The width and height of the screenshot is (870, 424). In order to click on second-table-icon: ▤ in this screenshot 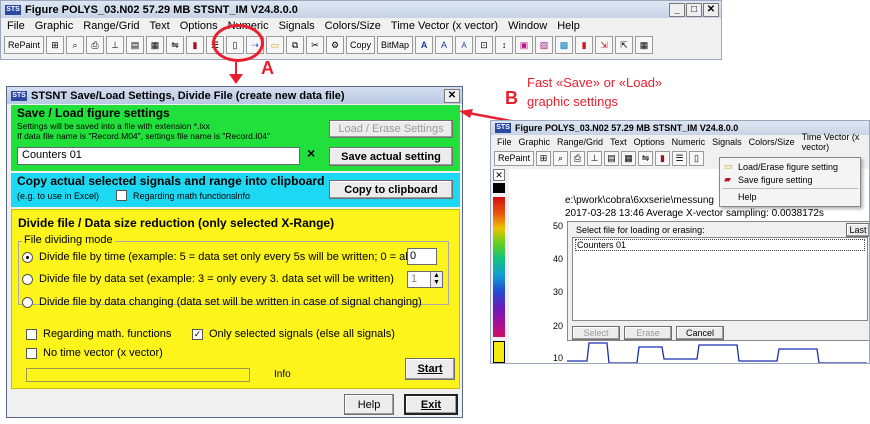, I will do `click(612, 158)`.